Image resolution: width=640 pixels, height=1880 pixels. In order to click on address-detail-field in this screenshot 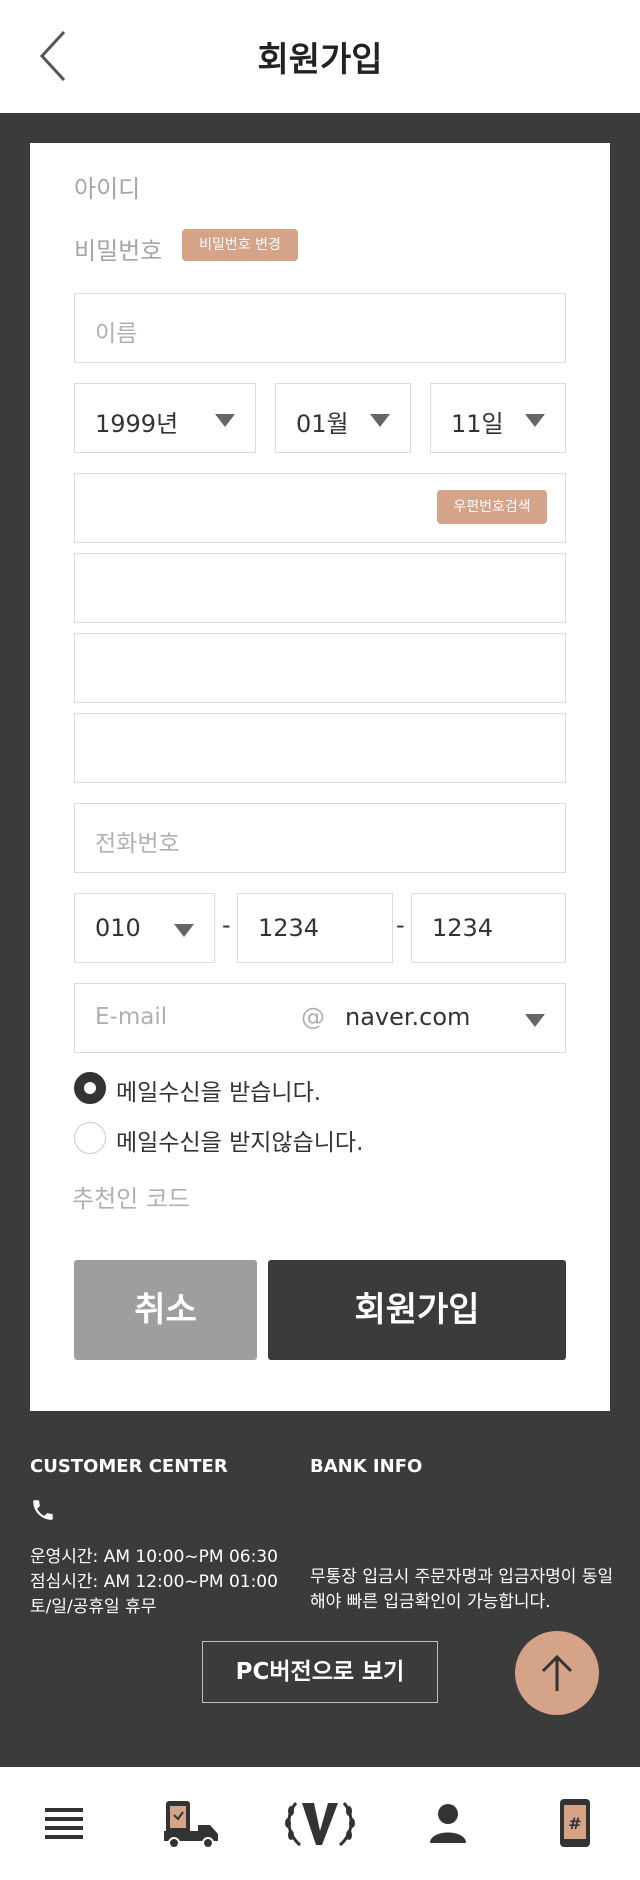, I will do `click(320, 668)`.